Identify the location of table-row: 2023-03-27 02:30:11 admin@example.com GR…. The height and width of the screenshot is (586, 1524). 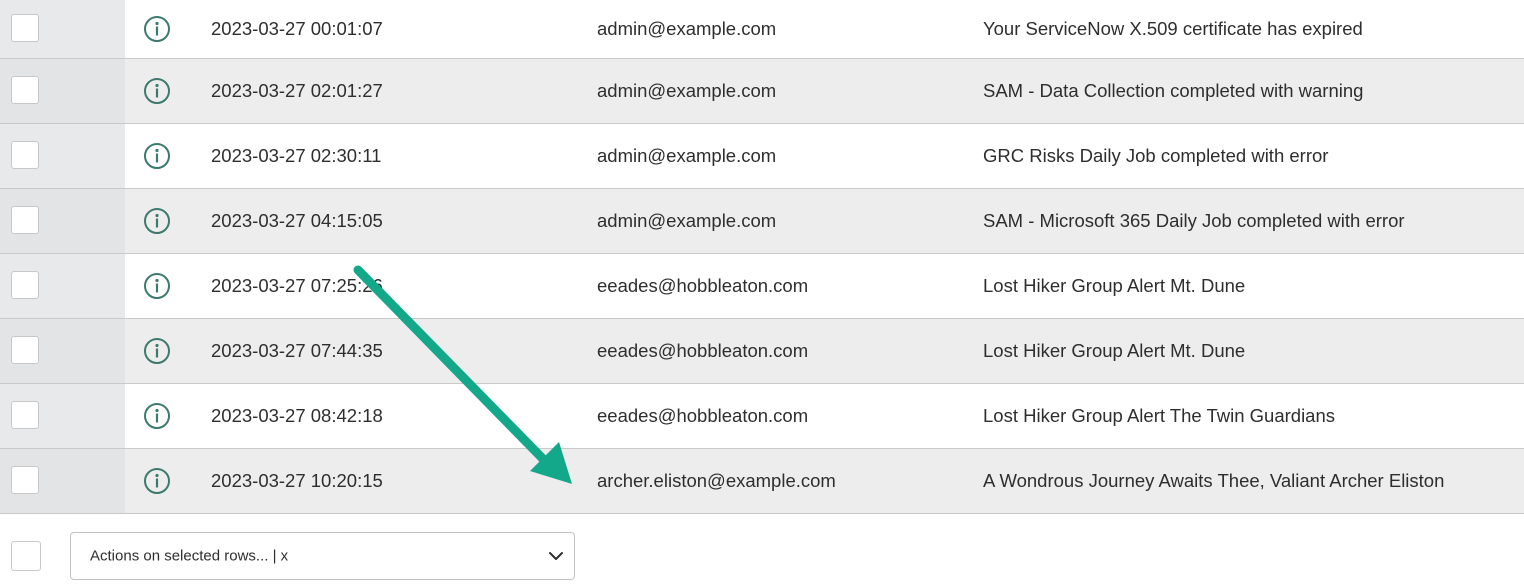
(762, 156).